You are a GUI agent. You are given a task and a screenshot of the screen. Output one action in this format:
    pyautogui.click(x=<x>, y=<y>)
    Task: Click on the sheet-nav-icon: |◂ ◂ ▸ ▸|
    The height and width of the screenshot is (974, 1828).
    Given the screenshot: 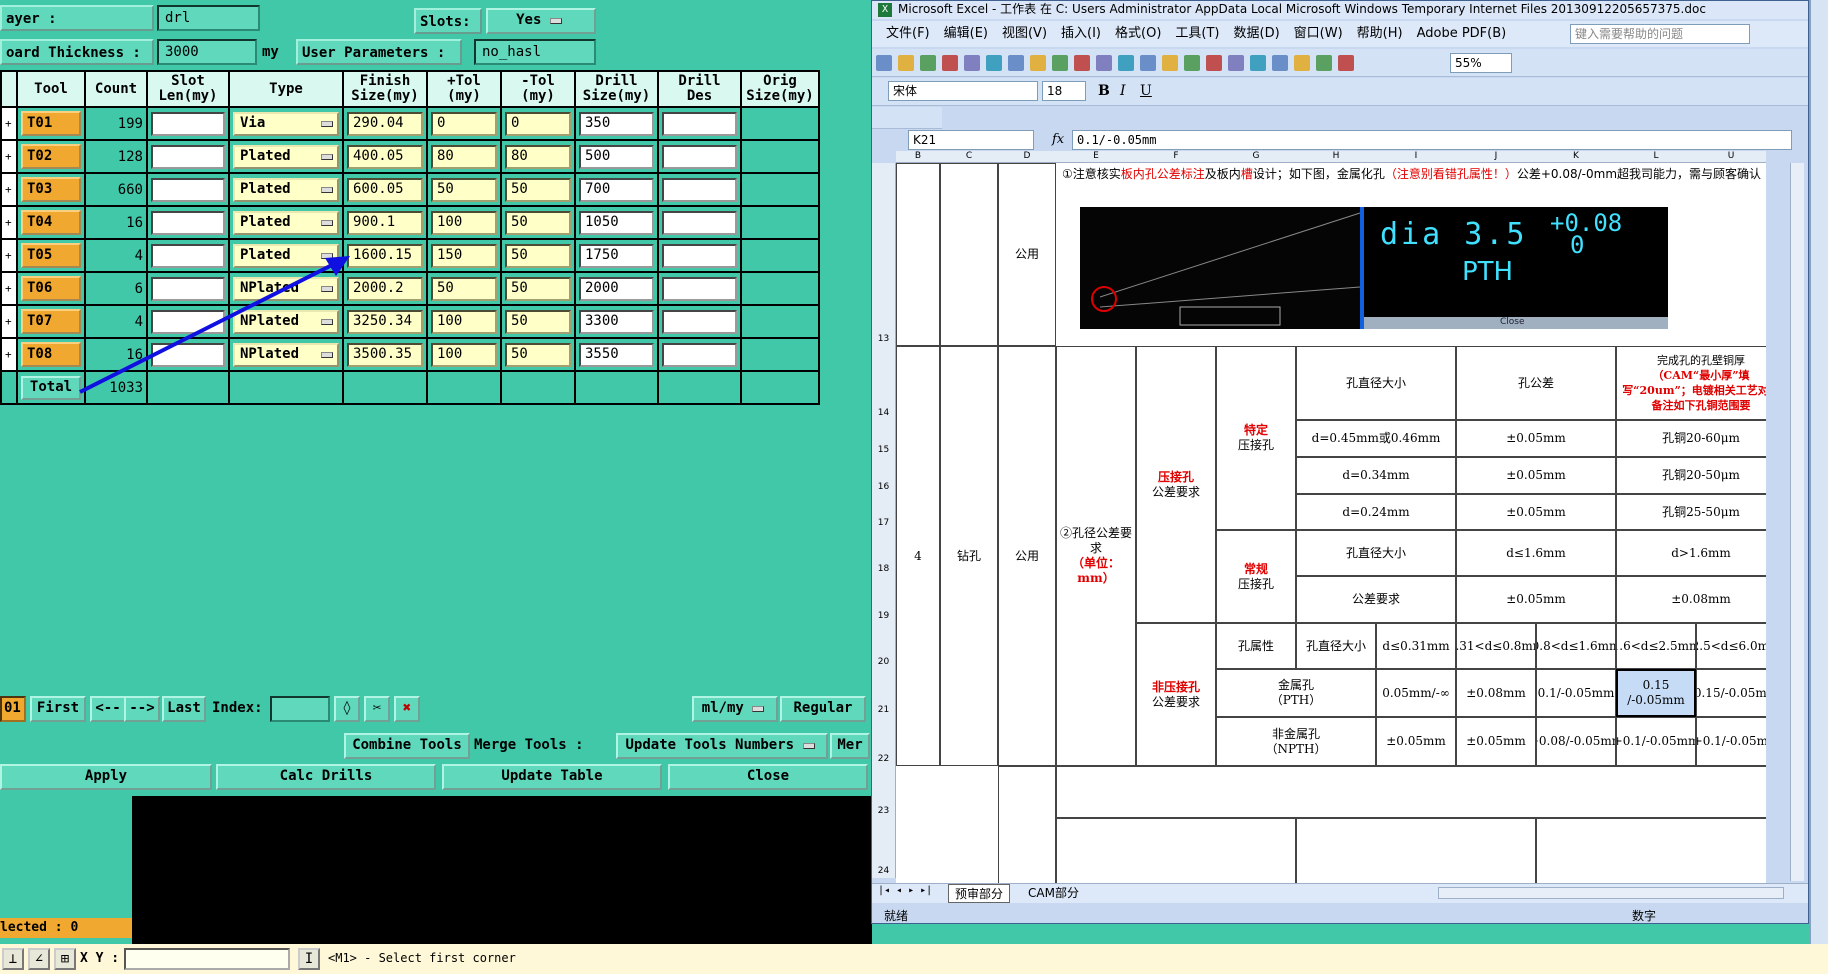 What is the action you would take?
    pyautogui.click(x=905, y=890)
    